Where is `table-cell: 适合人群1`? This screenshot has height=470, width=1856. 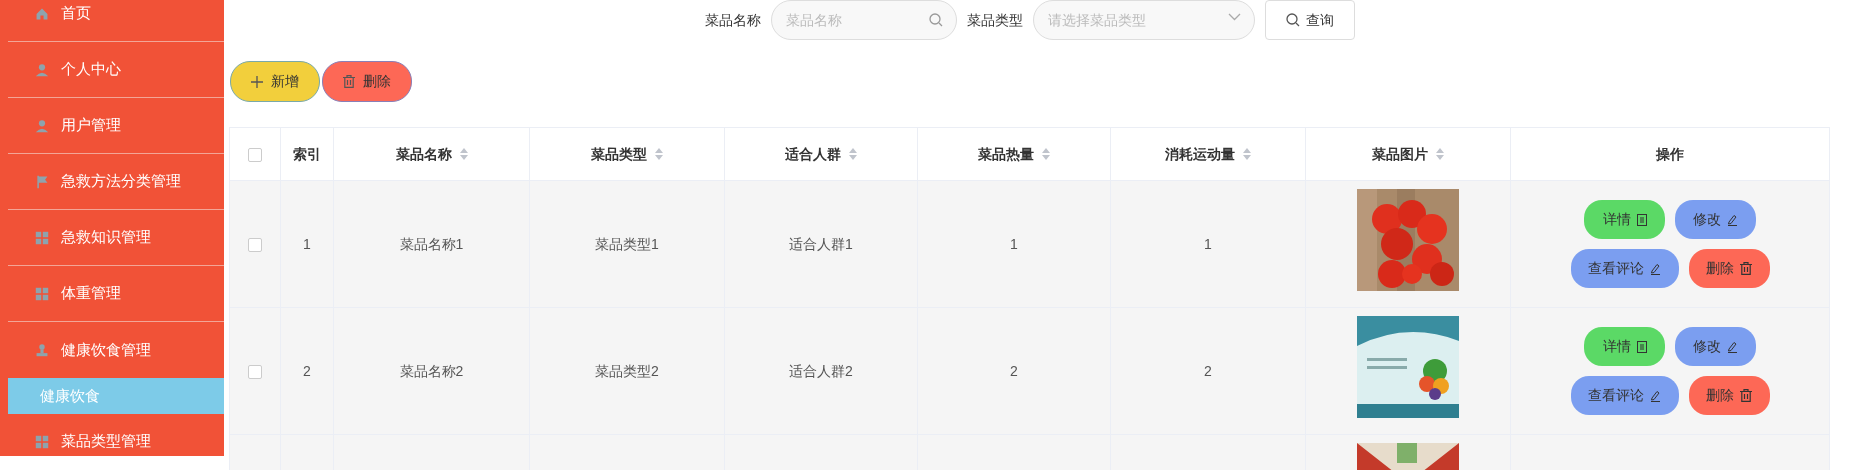 table-cell: 适合人群1 is located at coordinates (821, 243).